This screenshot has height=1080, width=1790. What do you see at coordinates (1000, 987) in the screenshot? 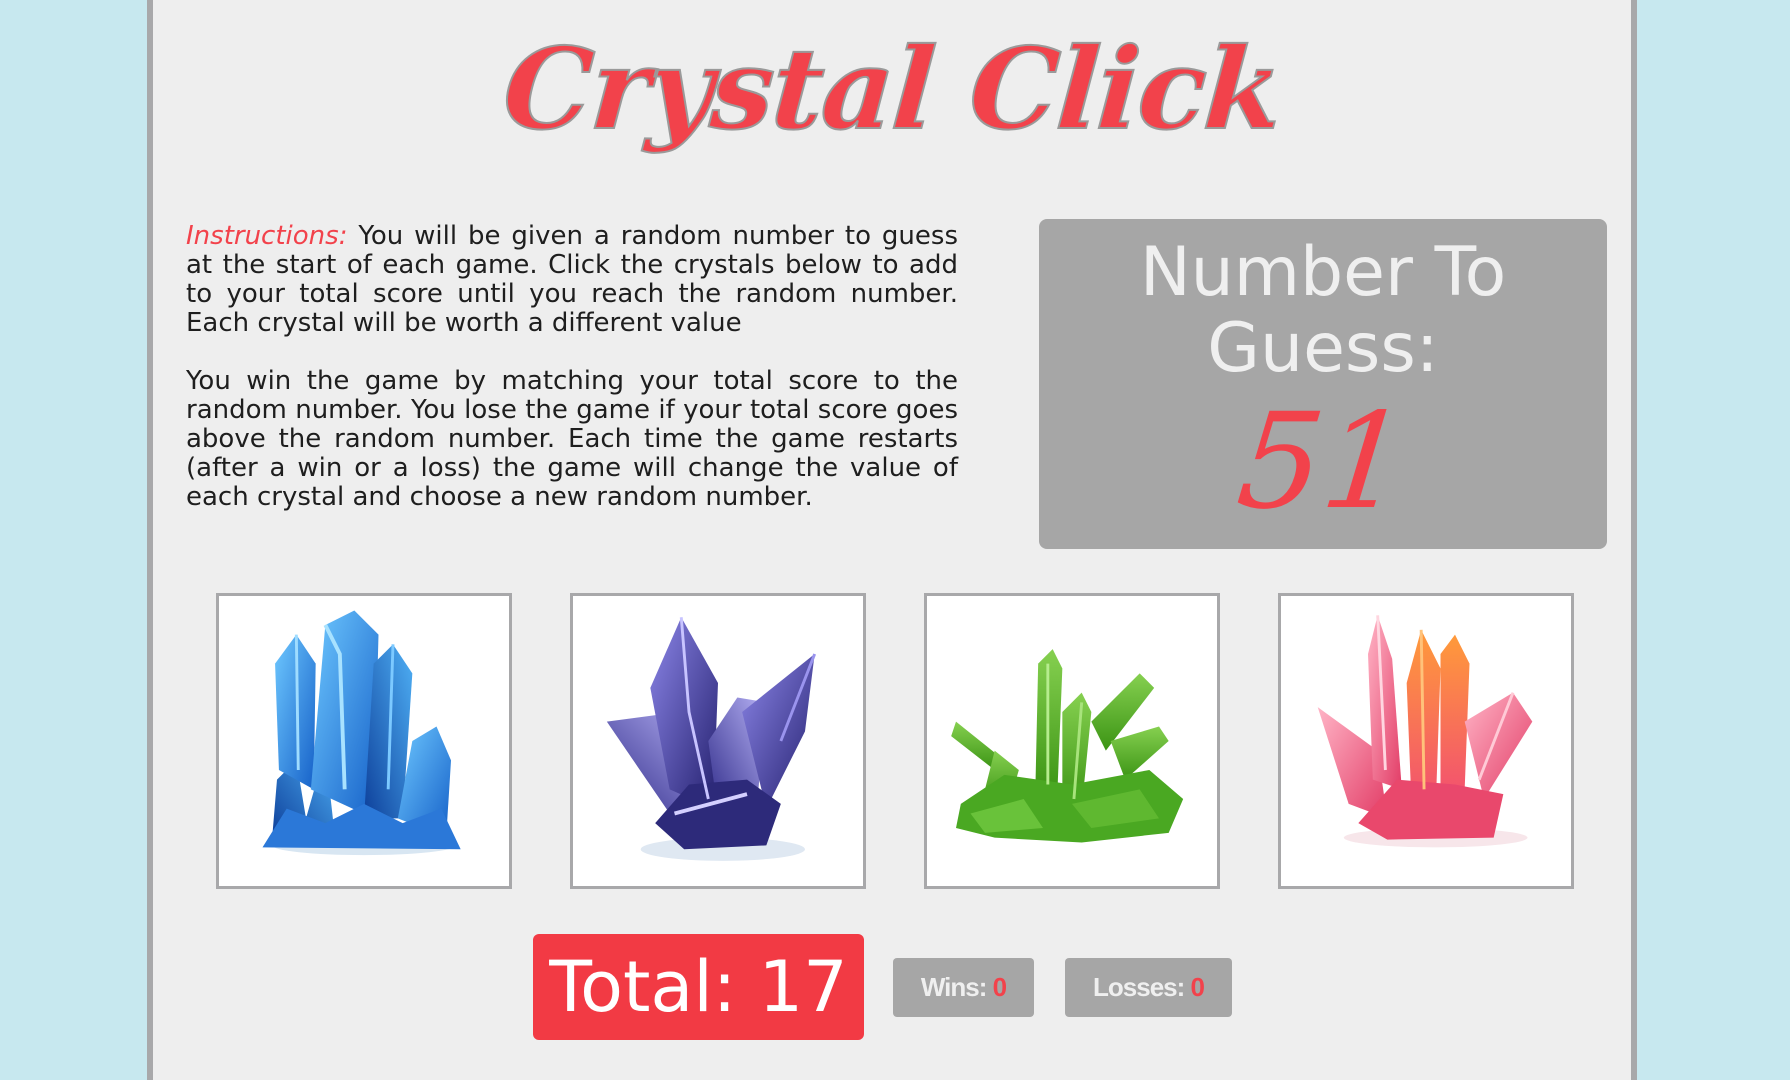
I see `wins-value: 0` at bounding box center [1000, 987].